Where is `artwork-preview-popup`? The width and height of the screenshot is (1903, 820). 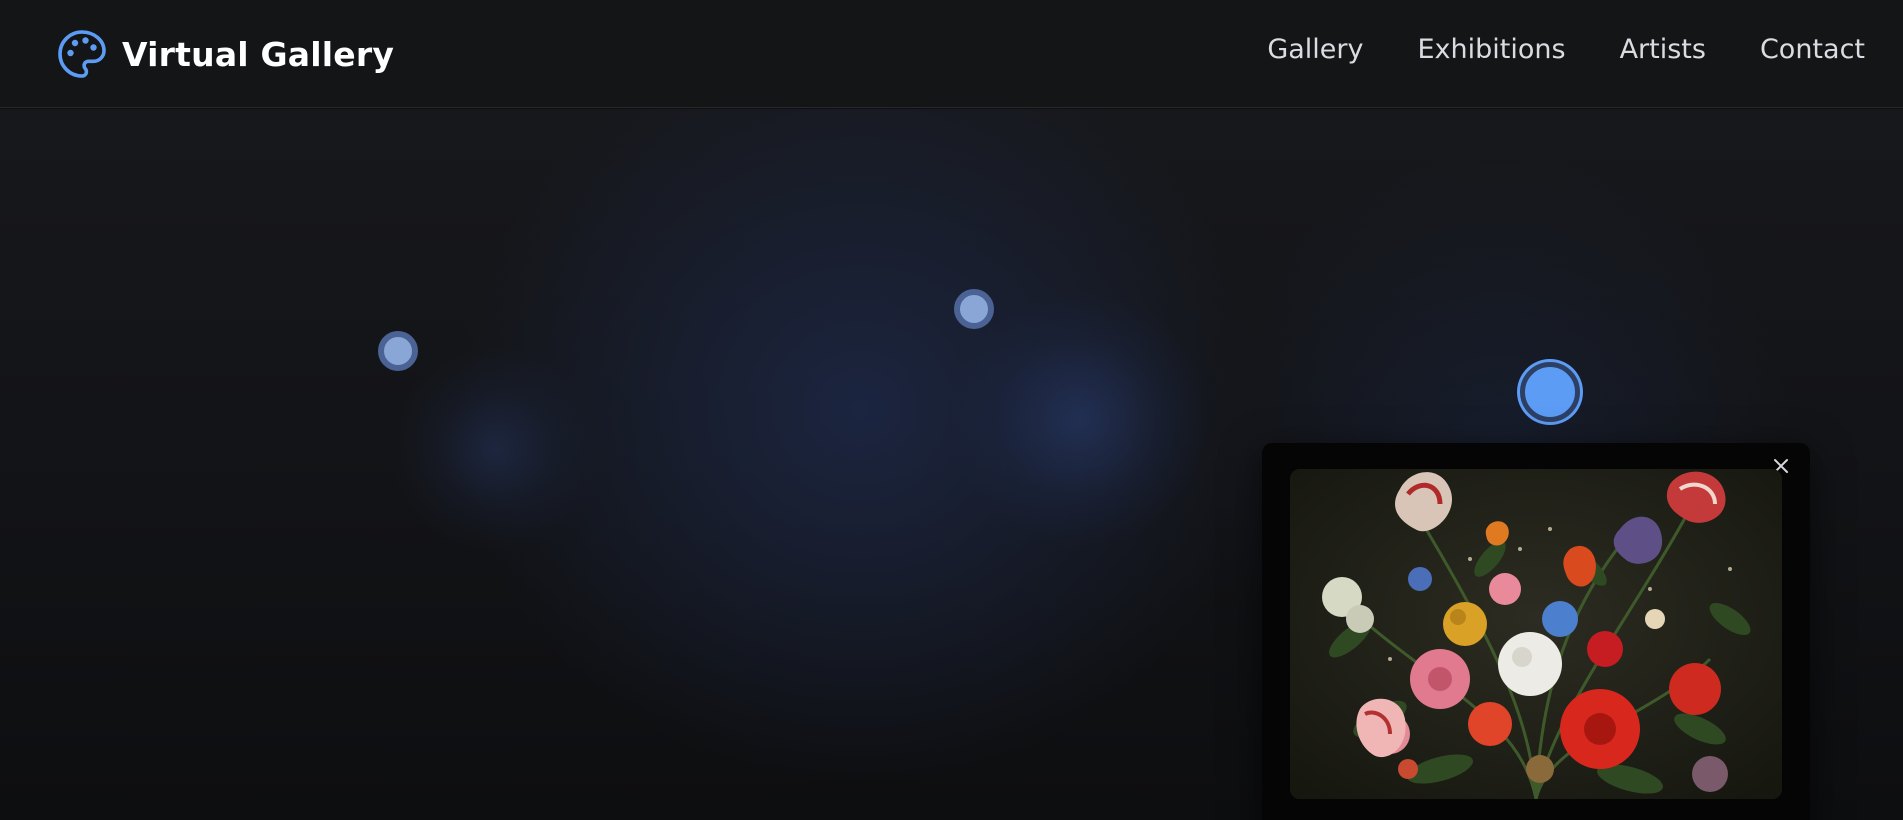 artwork-preview-popup is located at coordinates (1536, 631).